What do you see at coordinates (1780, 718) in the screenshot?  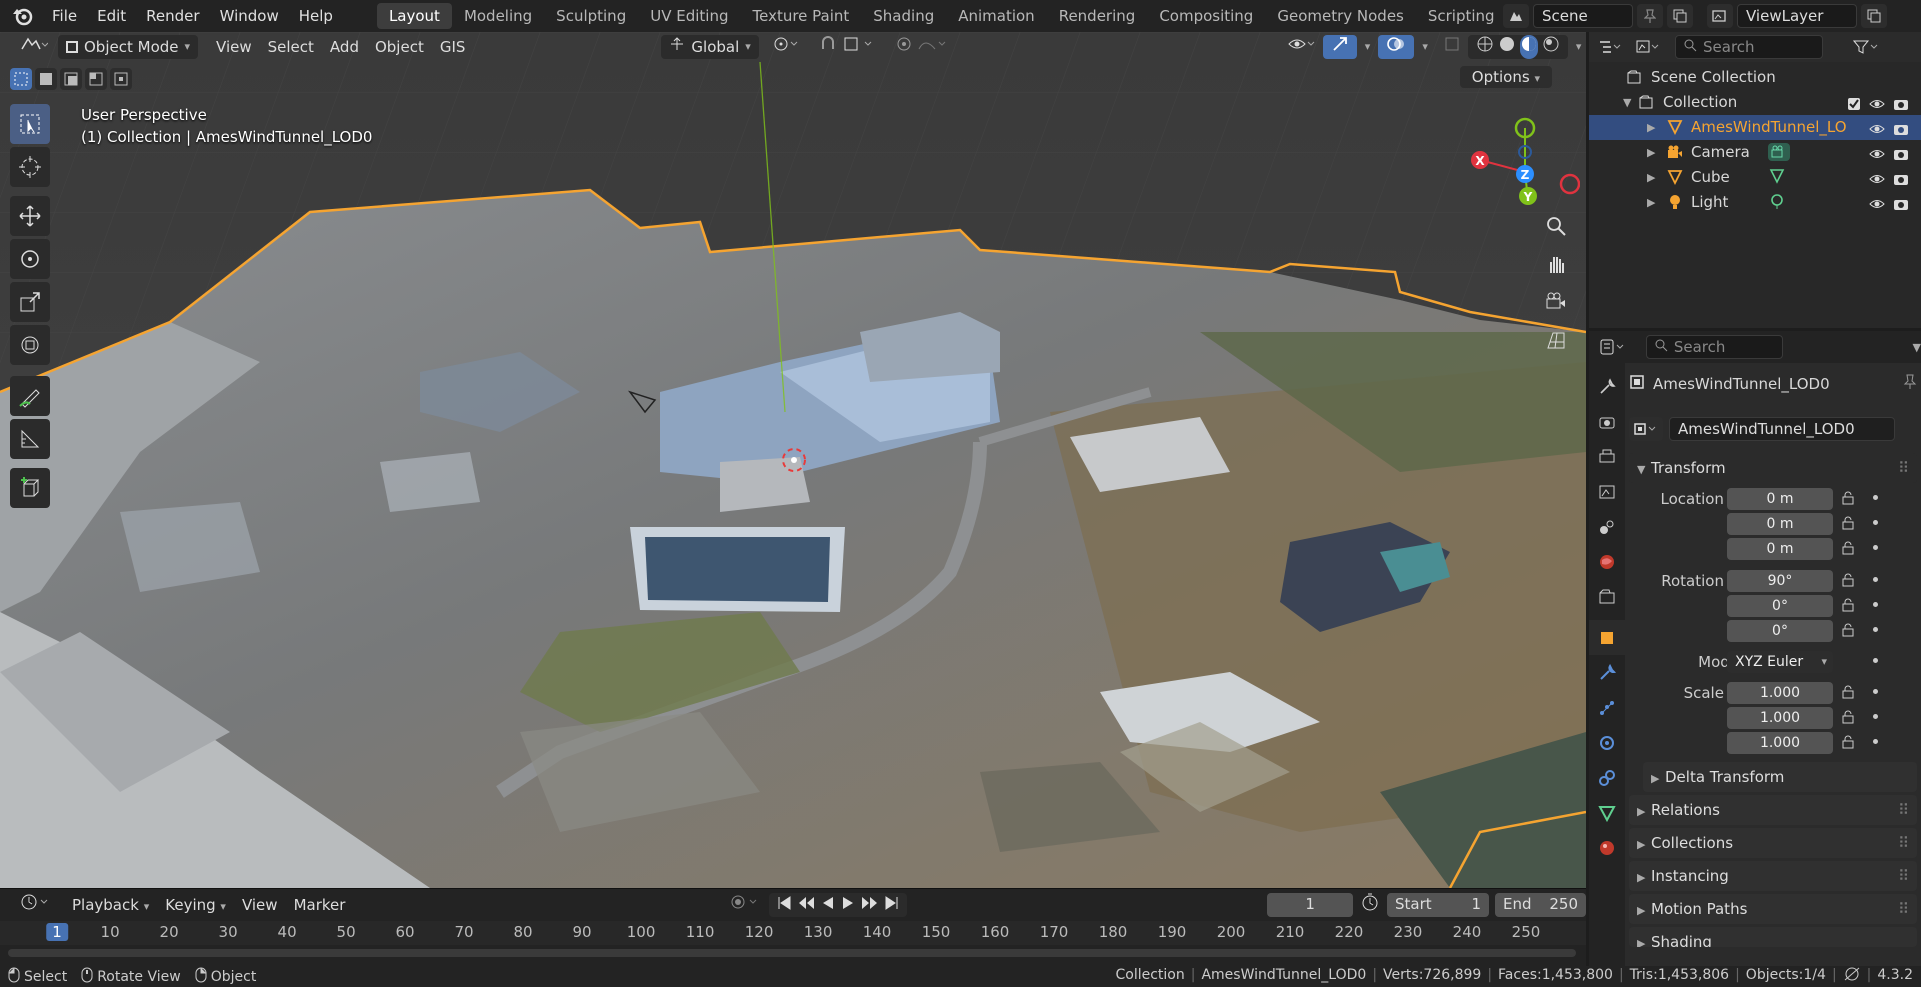 I see `scale-y-field: 1.000` at bounding box center [1780, 718].